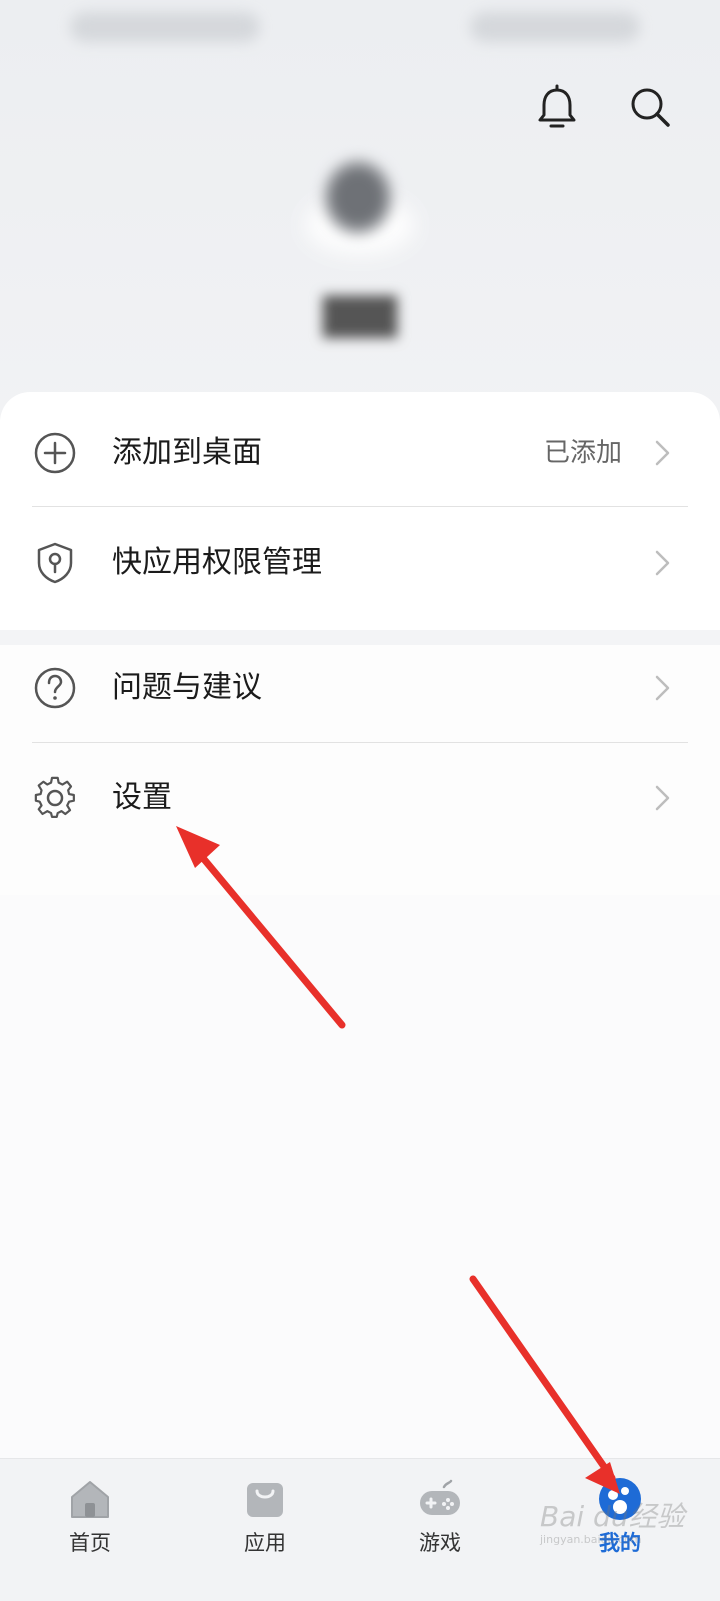  I want to click on menu-item-label: 快应用权限管理, so click(217, 562).